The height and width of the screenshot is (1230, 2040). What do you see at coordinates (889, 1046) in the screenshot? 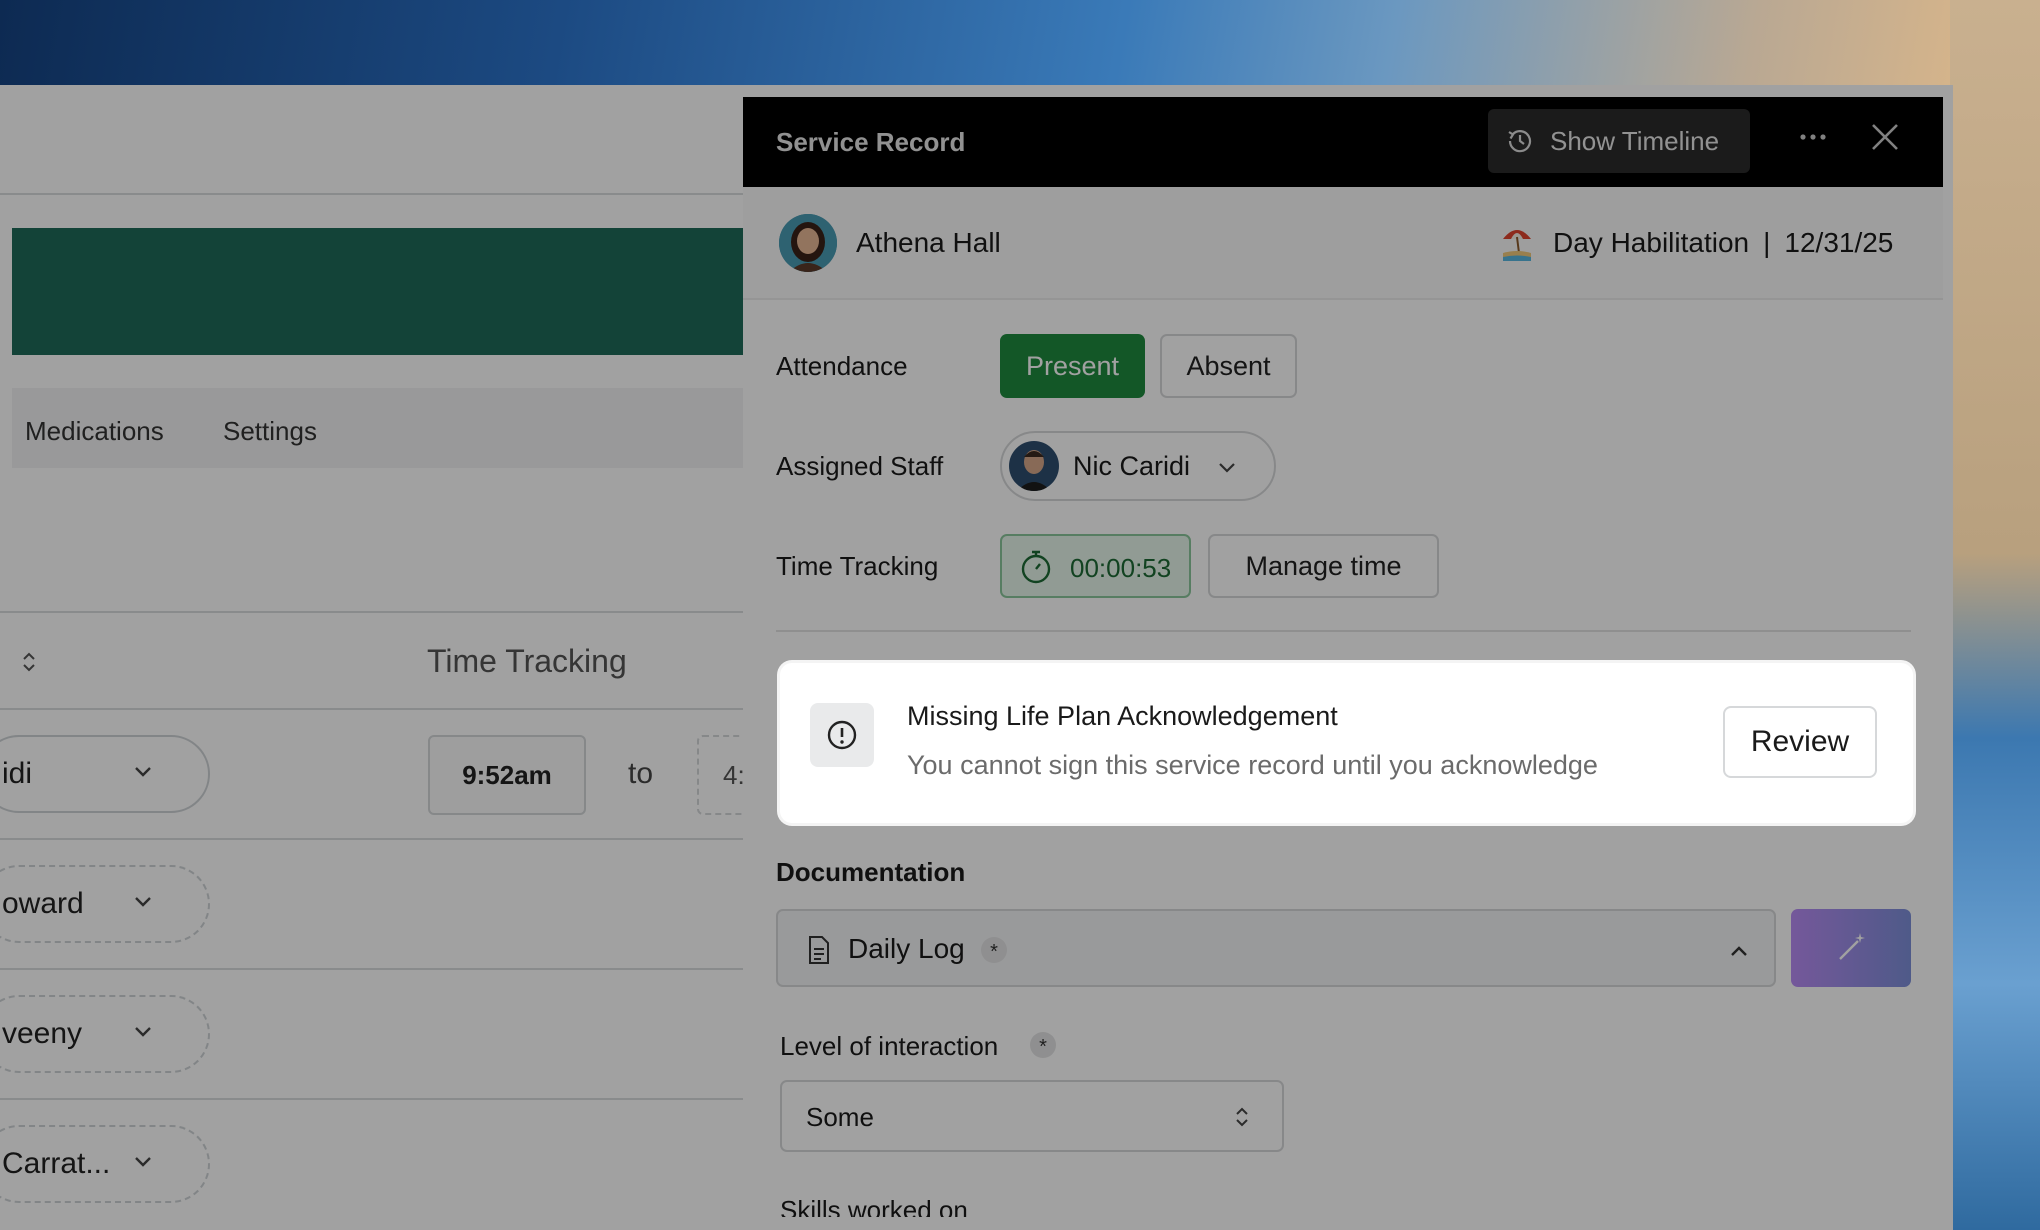
I see `level-of-interaction-label: Level of interaction` at bounding box center [889, 1046].